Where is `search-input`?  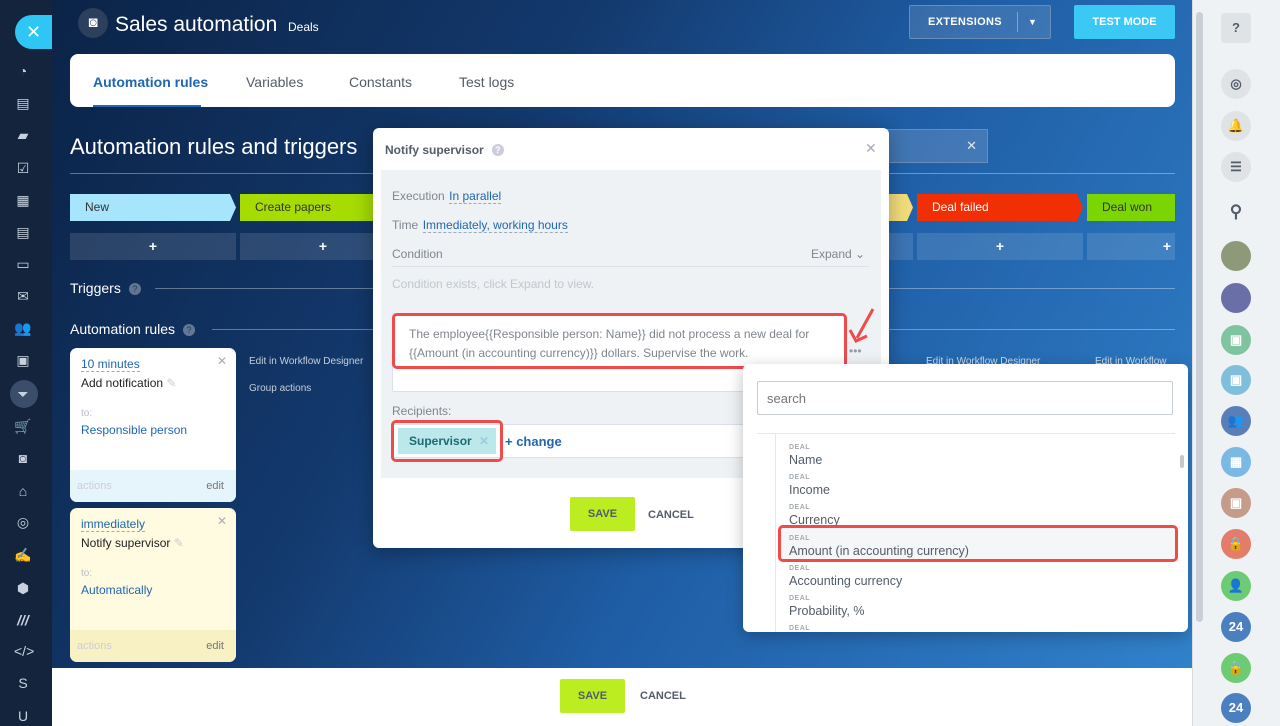
search-input is located at coordinates (965, 398).